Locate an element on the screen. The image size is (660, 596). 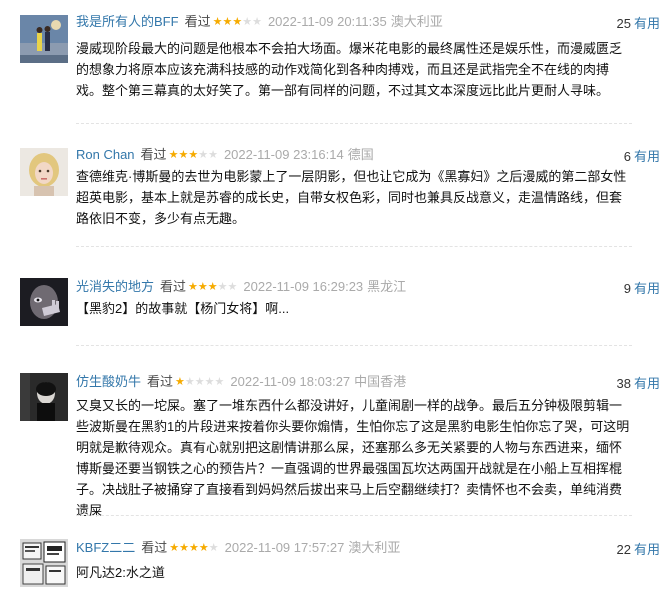
review-location: 德国 is located at coordinates (360, 154).